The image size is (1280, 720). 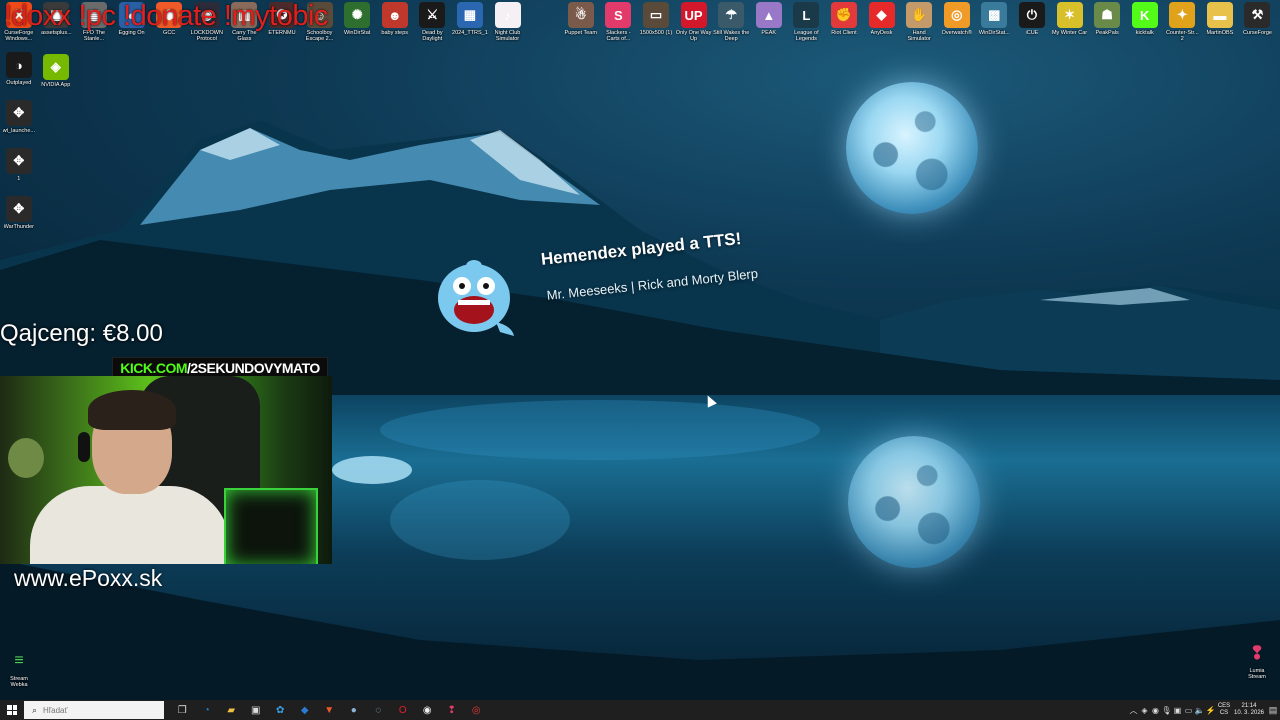 What do you see at coordinates (1133, 710) in the screenshot?
I see `show-hidden-icons-icon: ︿` at bounding box center [1133, 710].